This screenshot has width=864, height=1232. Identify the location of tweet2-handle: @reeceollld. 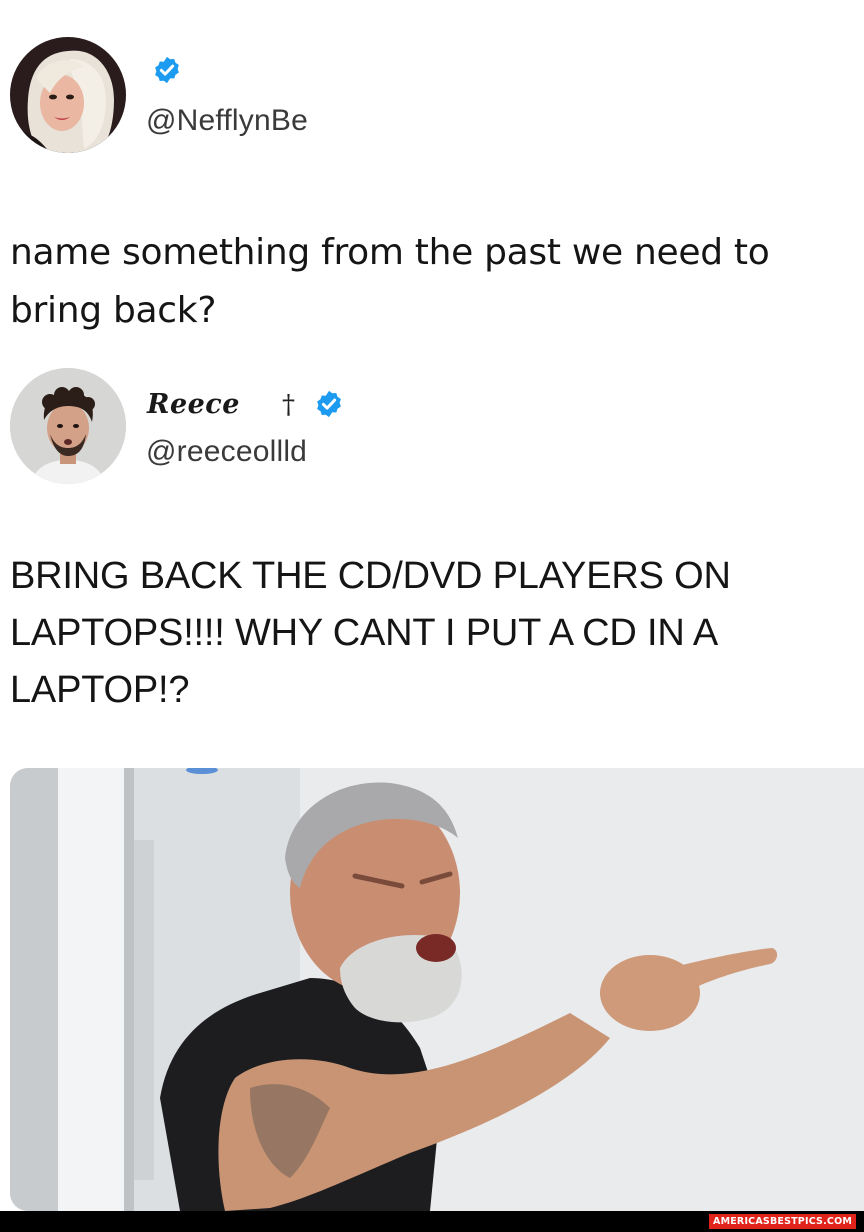
(226, 452).